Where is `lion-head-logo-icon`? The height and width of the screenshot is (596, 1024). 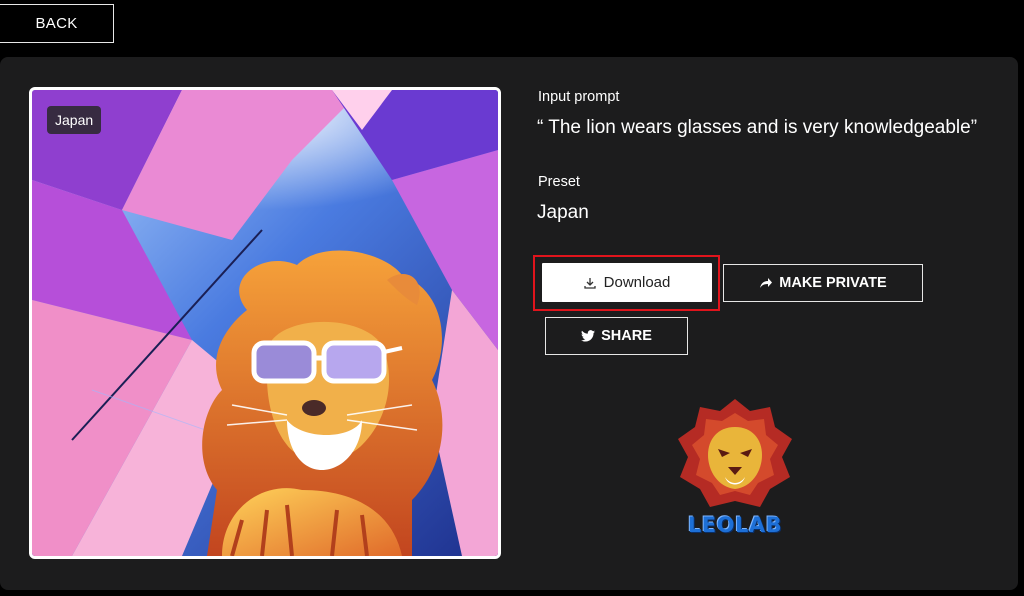 lion-head-logo-icon is located at coordinates (735, 453).